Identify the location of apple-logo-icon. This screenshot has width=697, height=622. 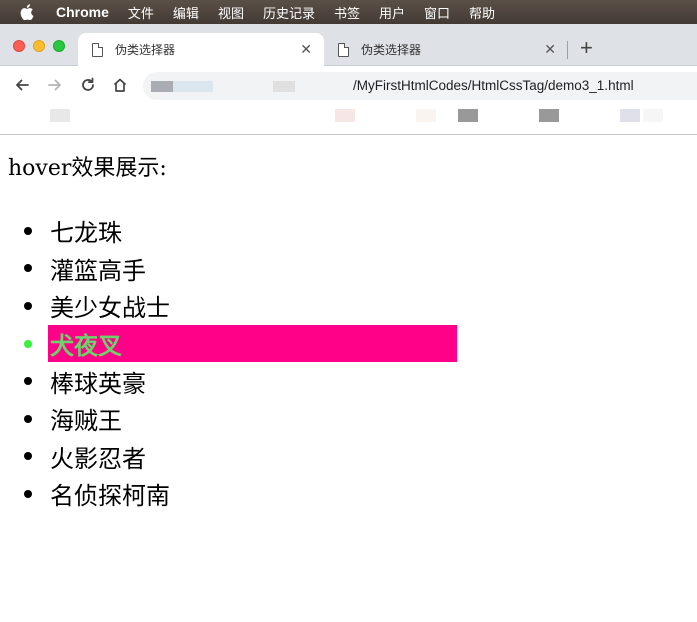
(27, 12).